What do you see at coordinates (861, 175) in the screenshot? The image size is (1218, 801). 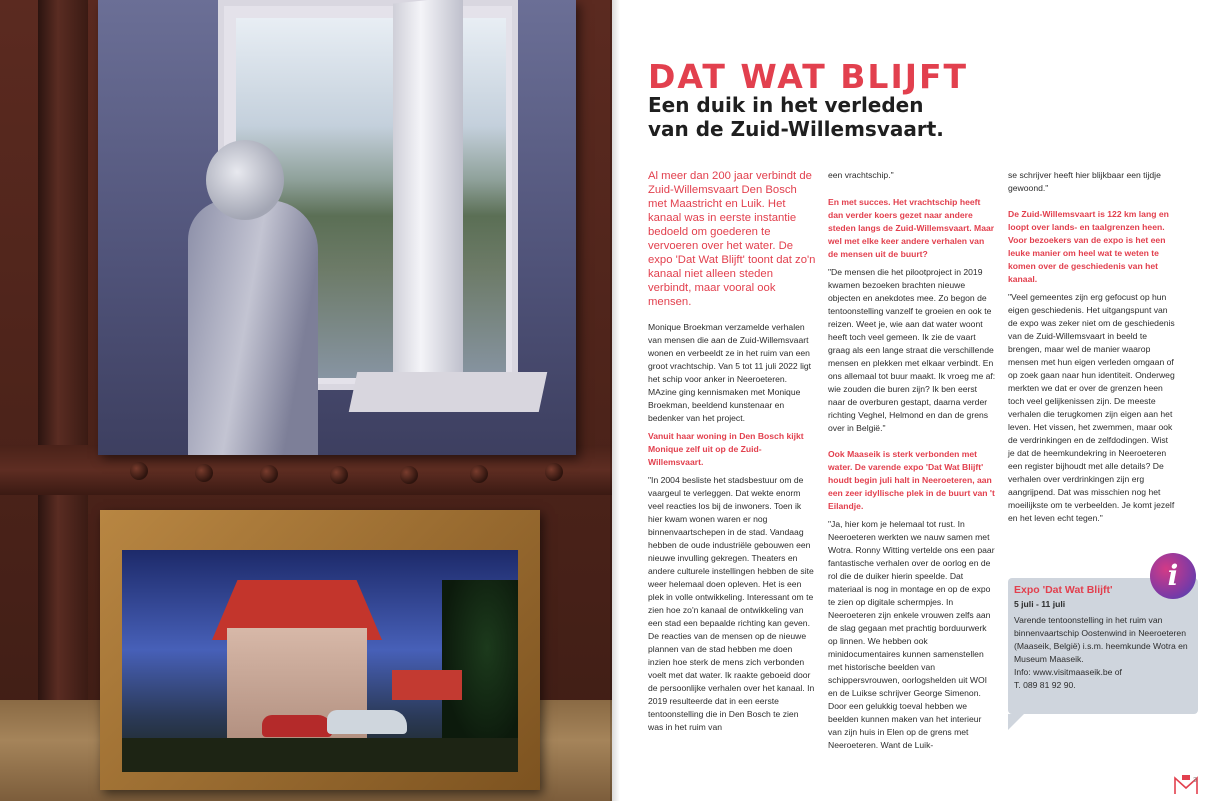 I see `body-paragraph: een vrachtschip."` at bounding box center [861, 175].